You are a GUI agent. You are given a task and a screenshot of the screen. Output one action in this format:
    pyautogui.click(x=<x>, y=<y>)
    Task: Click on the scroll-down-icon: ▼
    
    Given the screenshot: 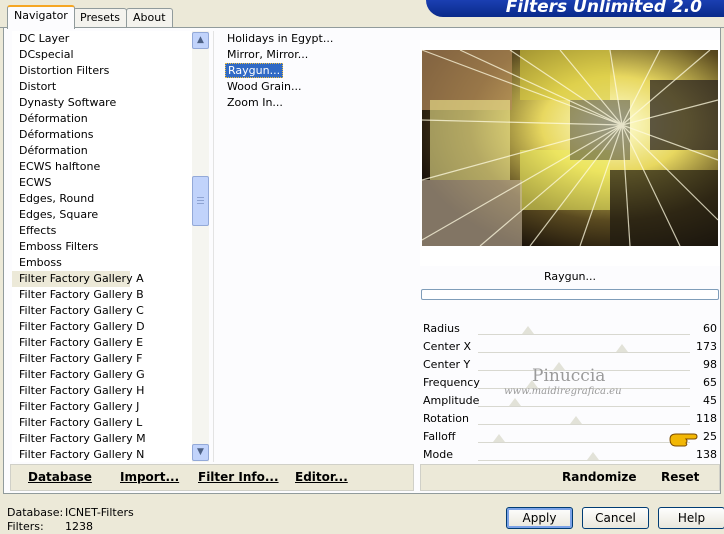 What is the action you would take?
    pyautogui.click(x=200, y=452)
    